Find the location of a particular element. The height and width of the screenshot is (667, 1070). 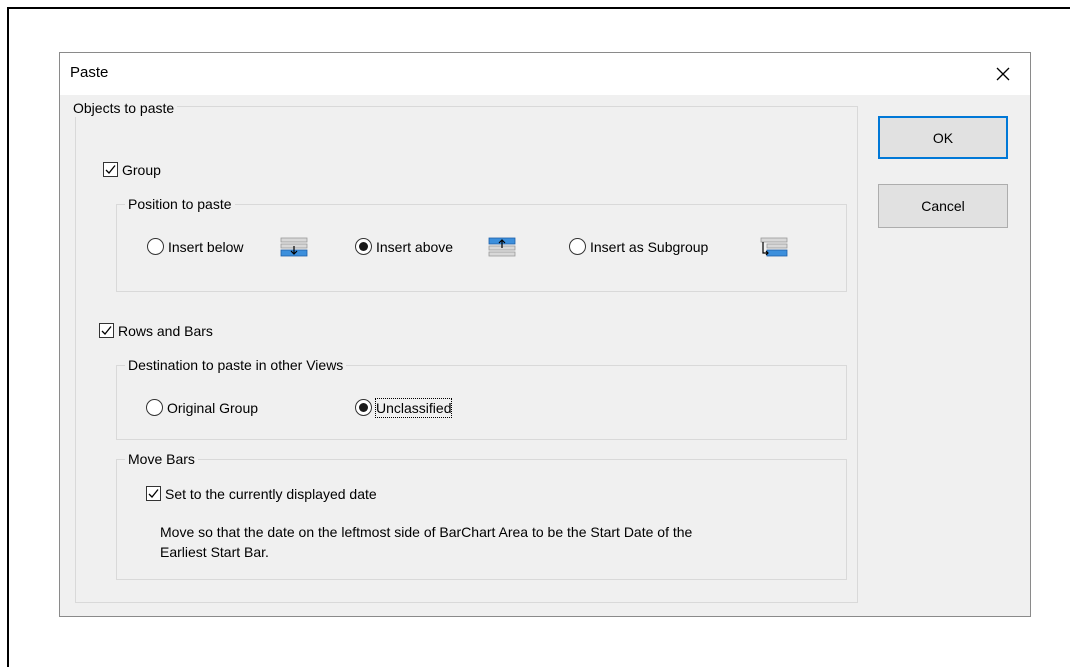

set-current-date-checkbox is located at coordinates (153, 493).